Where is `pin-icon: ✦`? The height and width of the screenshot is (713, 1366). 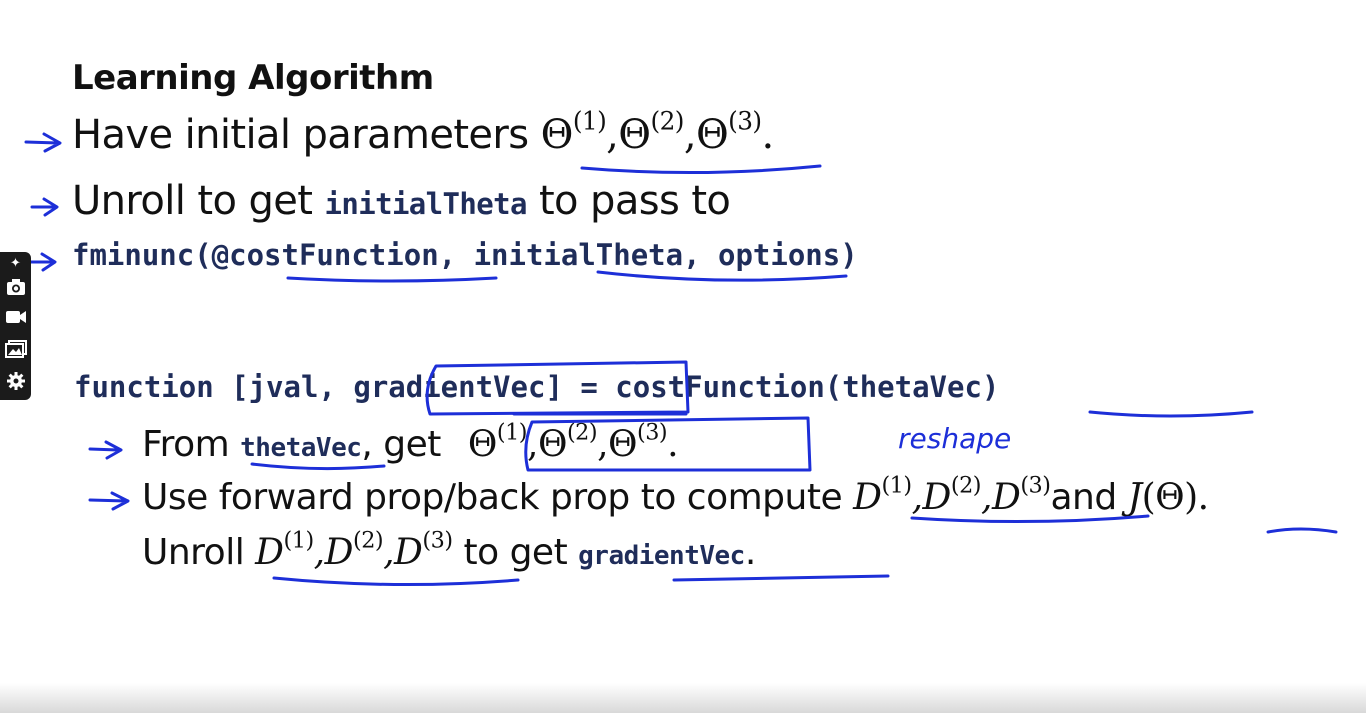
pin-icon: ✦ is located at coordinates (15, 263).